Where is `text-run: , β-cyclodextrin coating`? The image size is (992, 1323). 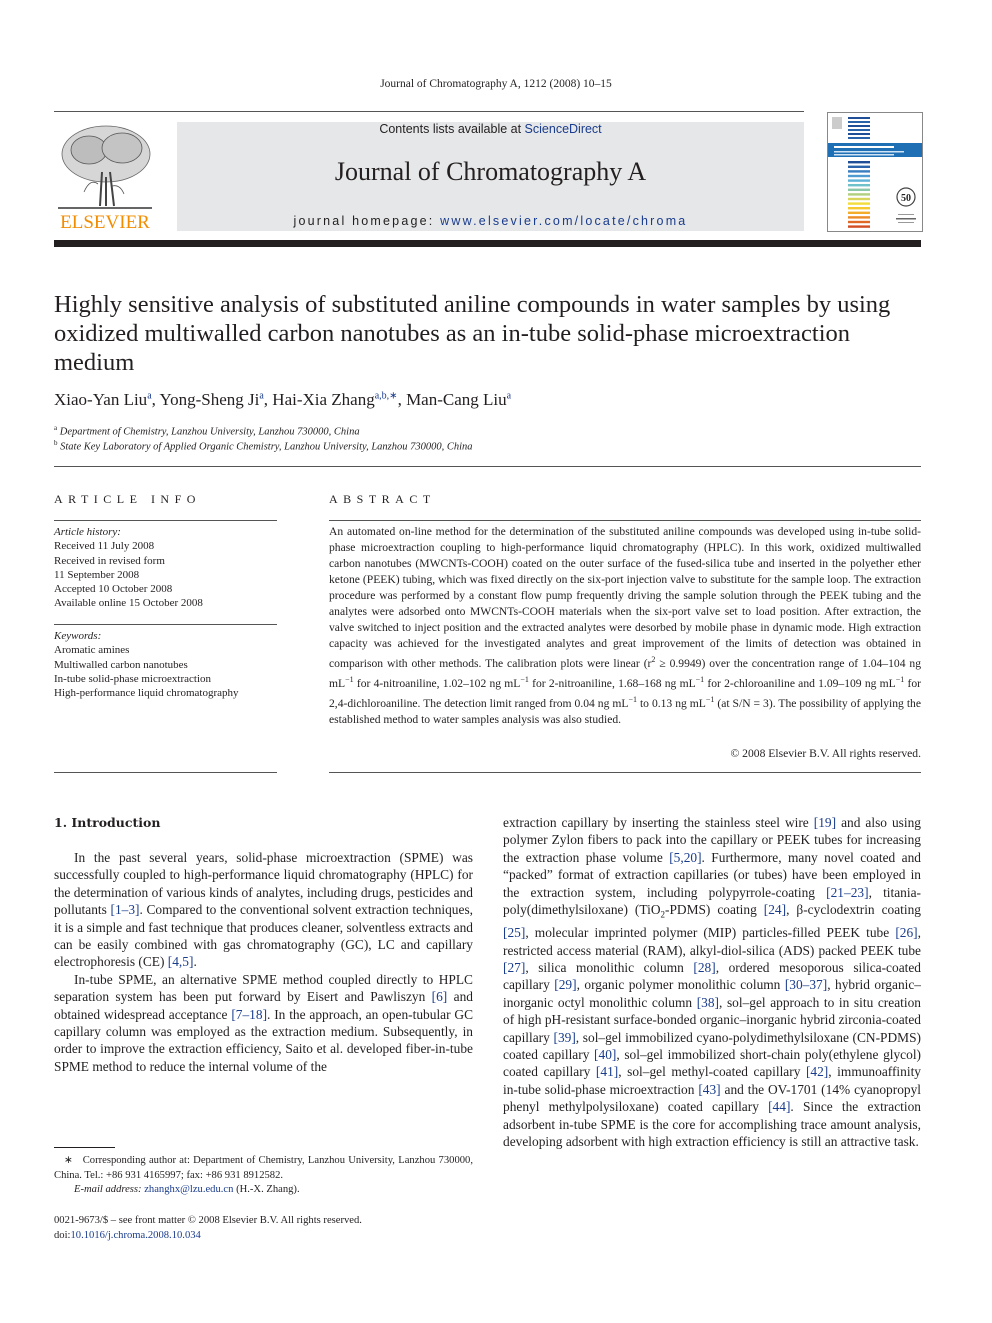 text-run: , β-cyclodextrin coating is located at coordinates (853, 910).